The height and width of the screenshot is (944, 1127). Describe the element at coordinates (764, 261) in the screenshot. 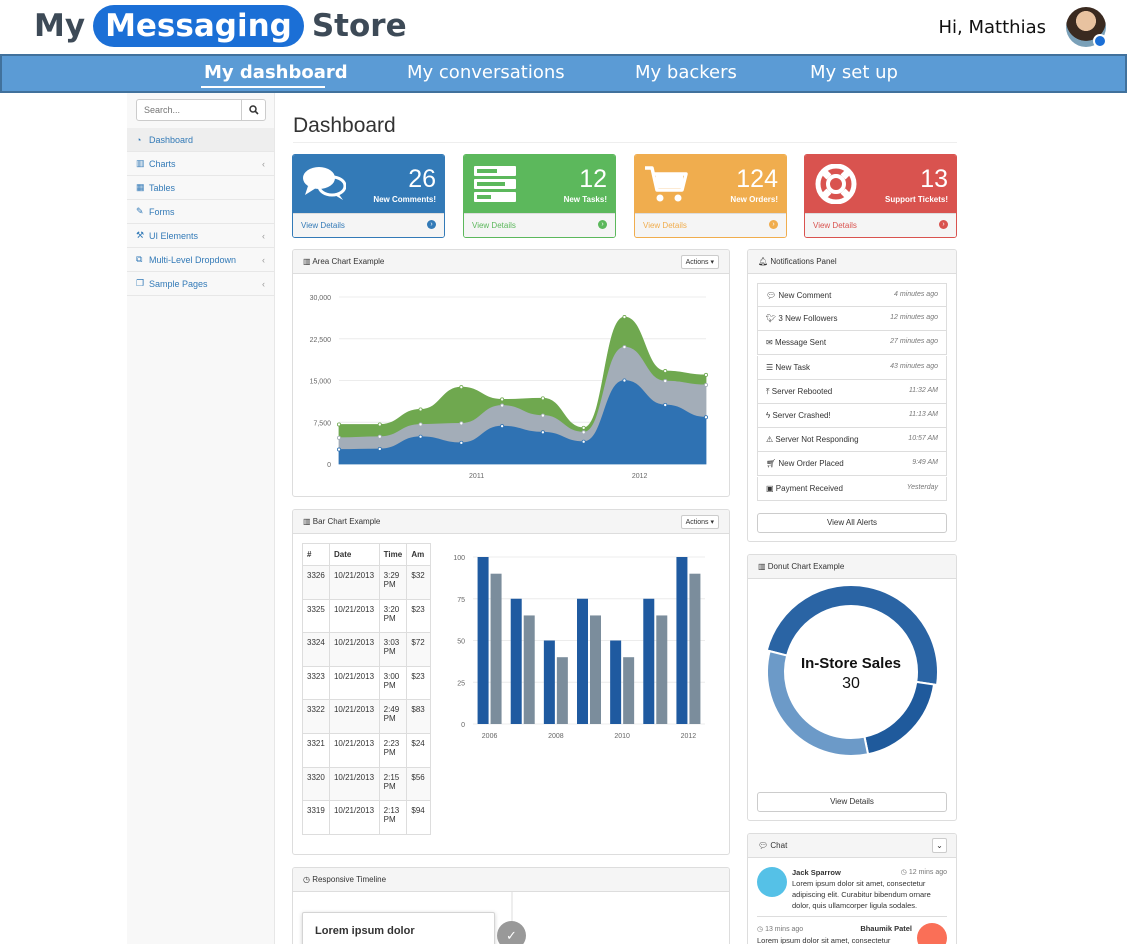

I see `bell-icon: 🔔︎` at that location.